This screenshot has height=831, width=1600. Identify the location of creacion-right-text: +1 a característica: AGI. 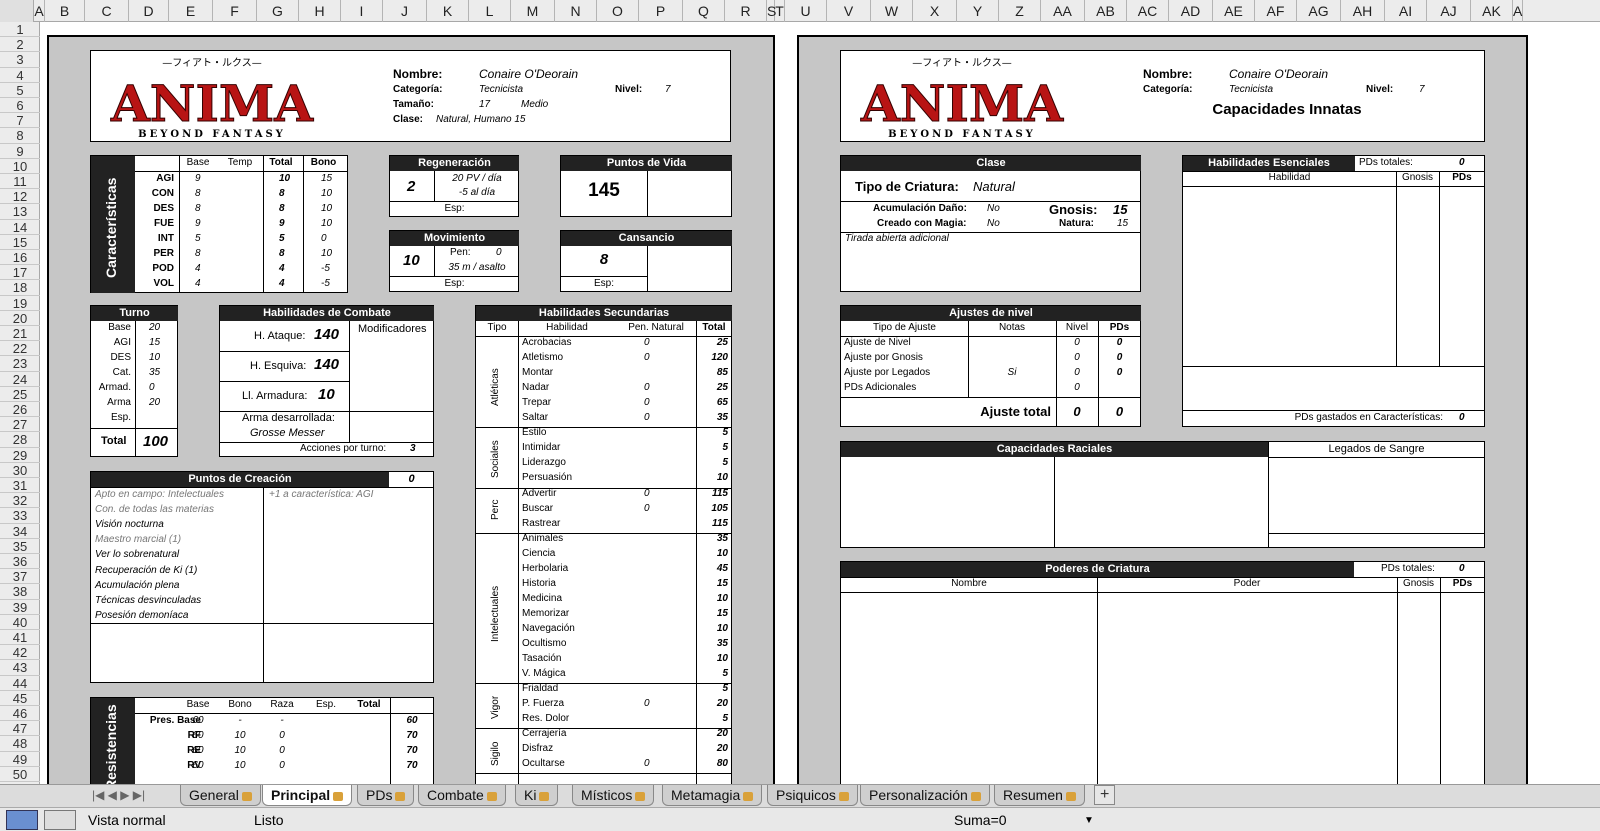
(321, 494).